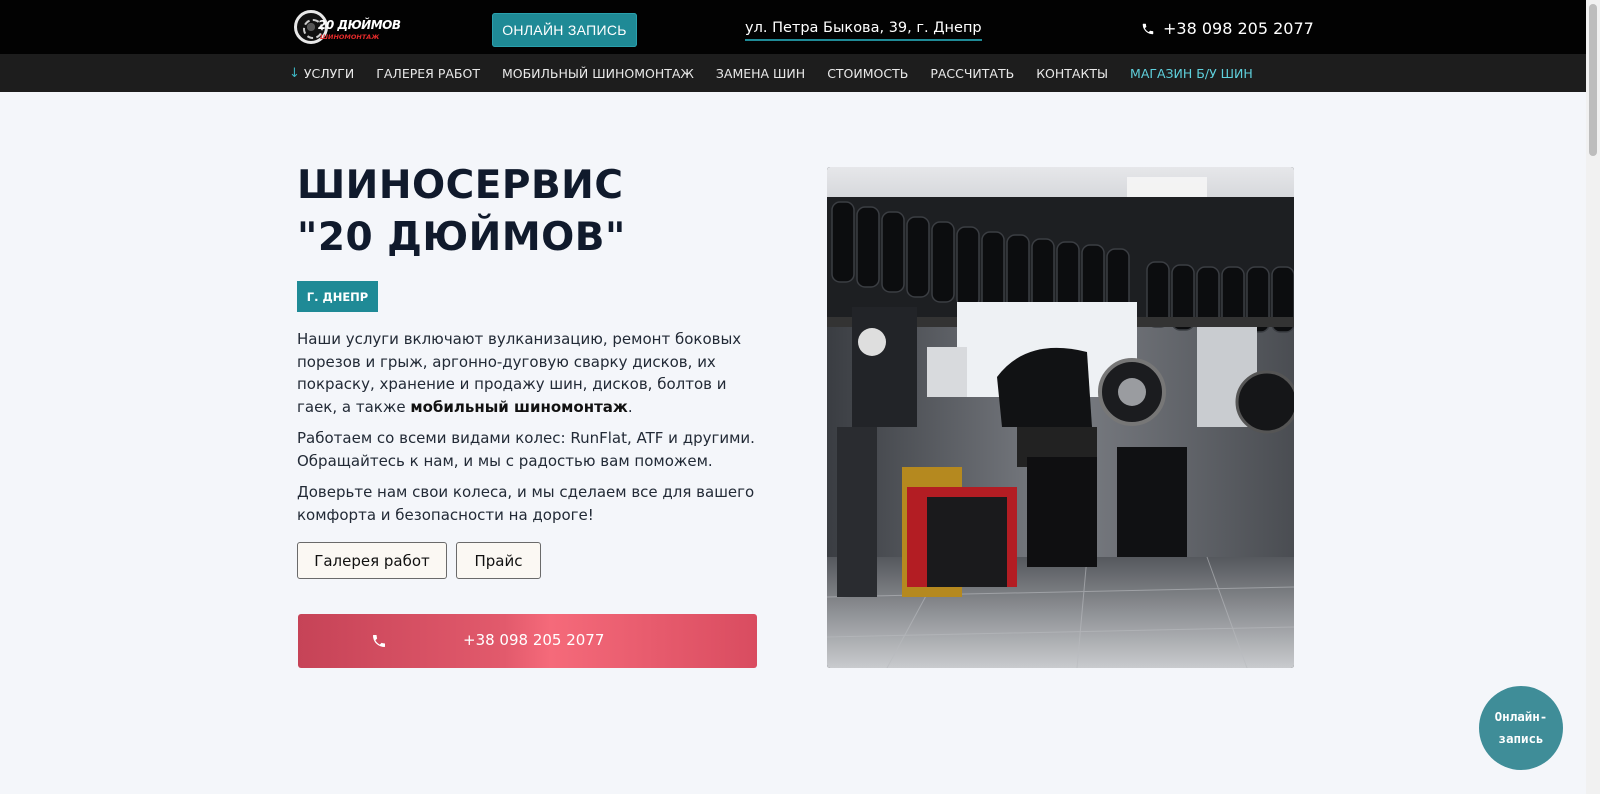 This screenshot has height=794, width=1600. What do you see at coordinates (461, 212) in the screenshot?
I see `page-title: ШИНОСЕРВИС "20 ДЮЙМОВ"` at bounding box center [461, 212].